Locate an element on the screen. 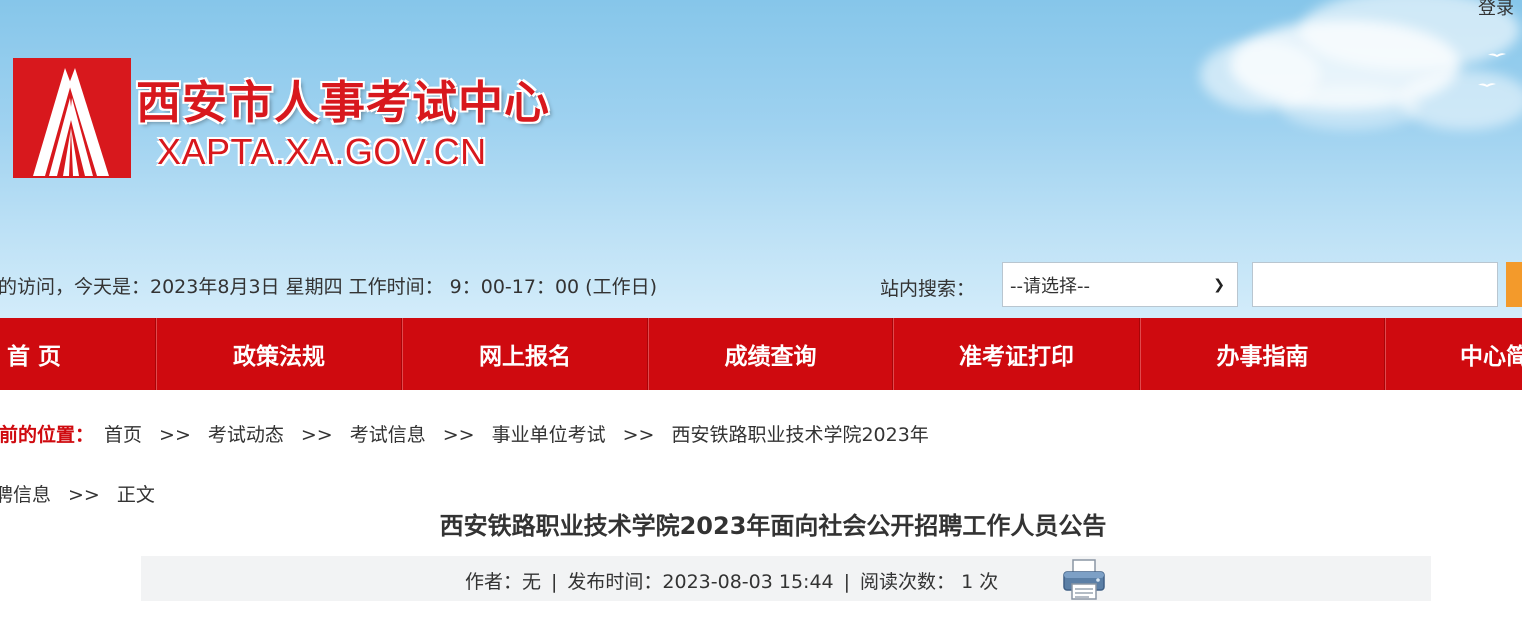  nav-item-admission-ticket: 准考证打印 is located at coordinates (1016, 354).